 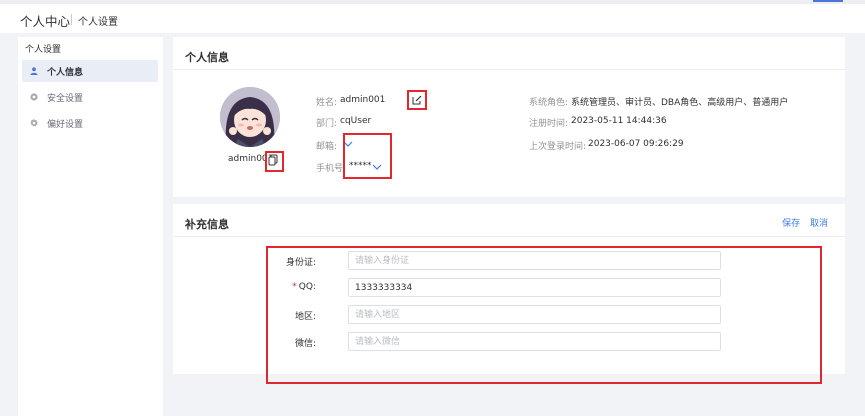 I want to click on card-header: 个人信息, so click(x=509, y=53).